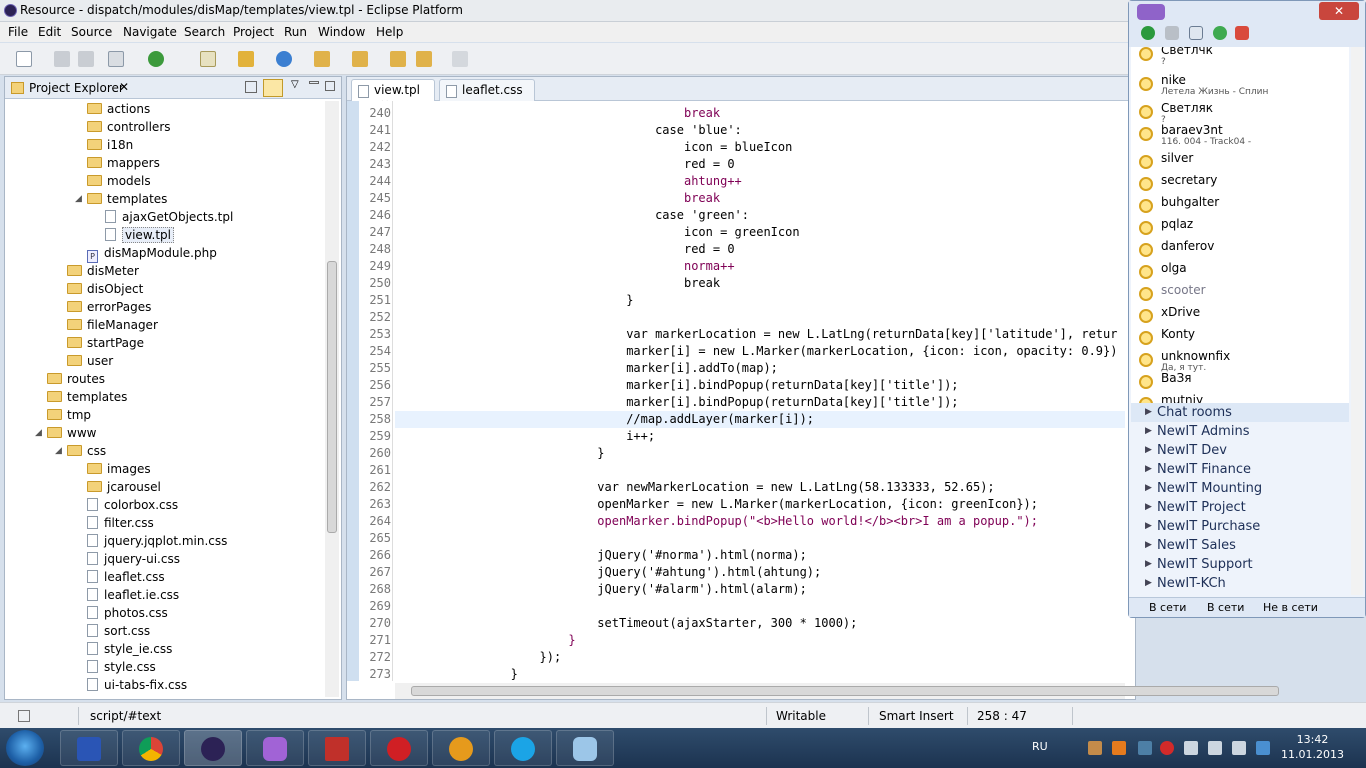 The image size is (1366, 768). I want to click on menu-project: Project, so click(253, 32).